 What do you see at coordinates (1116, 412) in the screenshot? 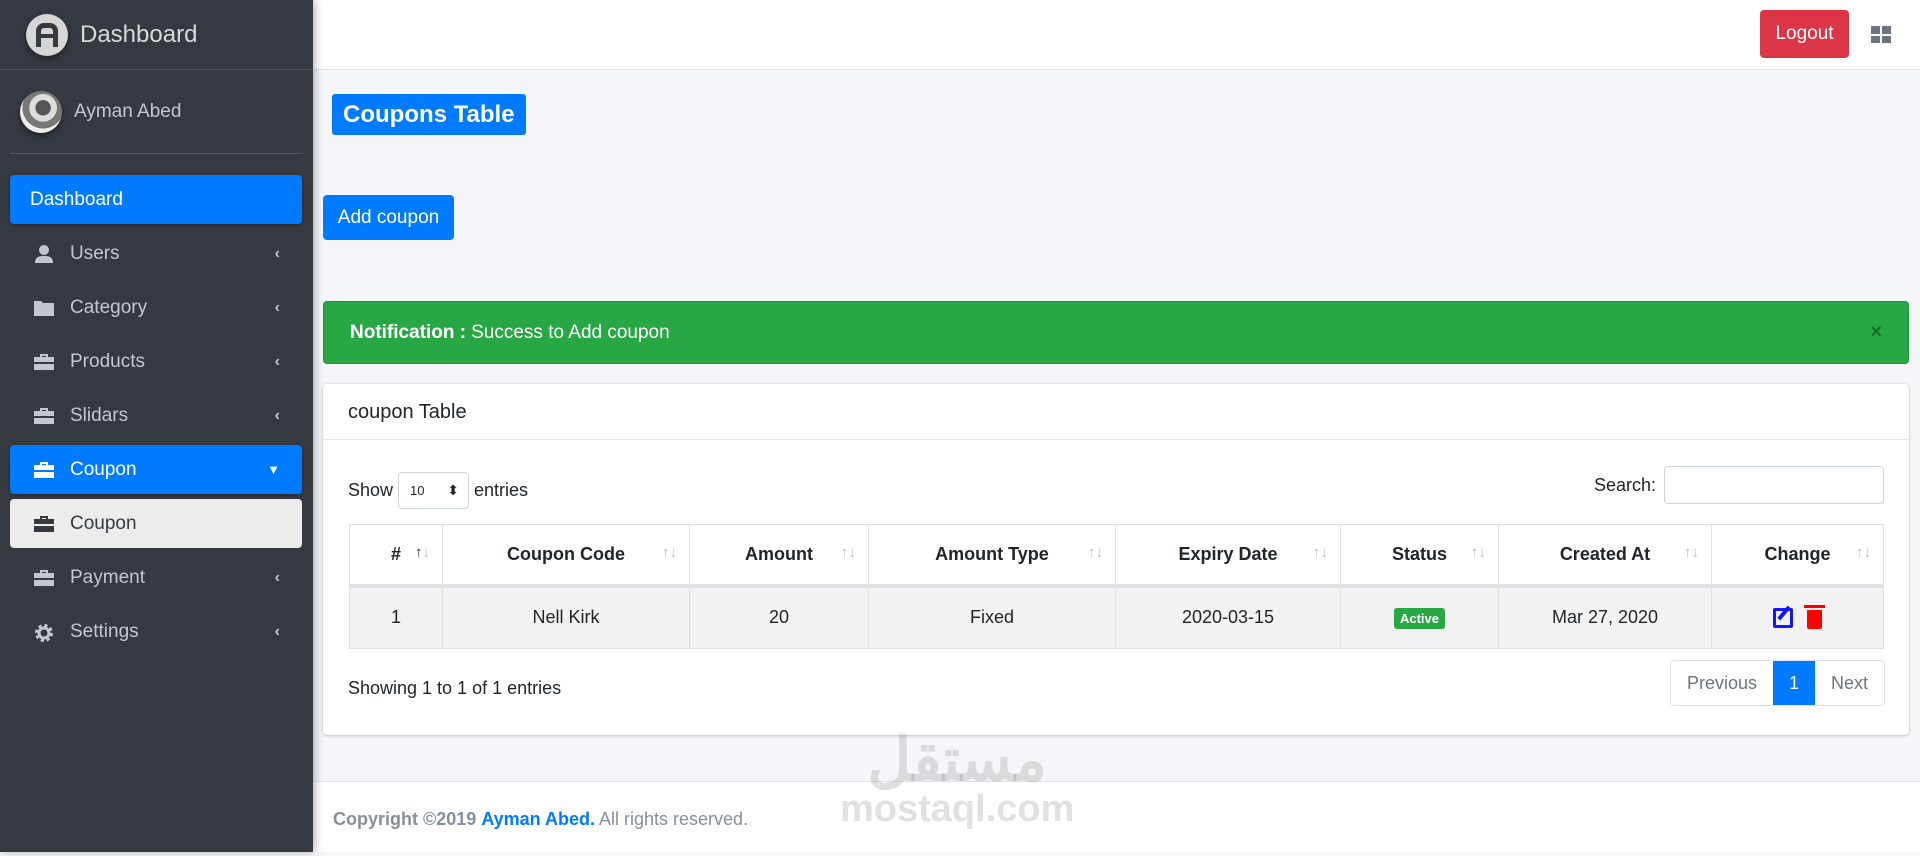
I see `card-title: coupon Table` at bounding box center [1116, 412].